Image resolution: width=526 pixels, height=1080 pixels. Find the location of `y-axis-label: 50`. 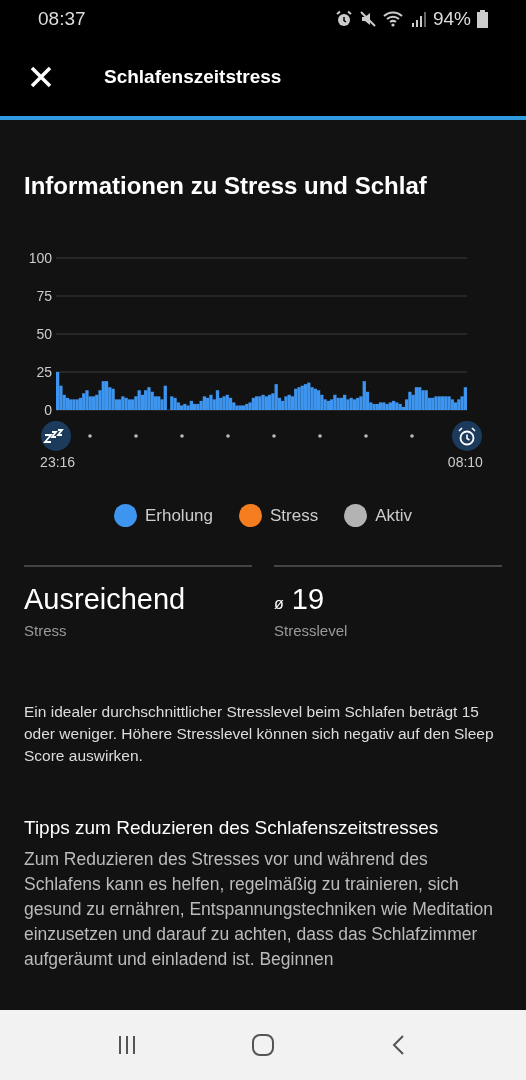

y-axis-label: 50 is located at coordinates (44, 334).